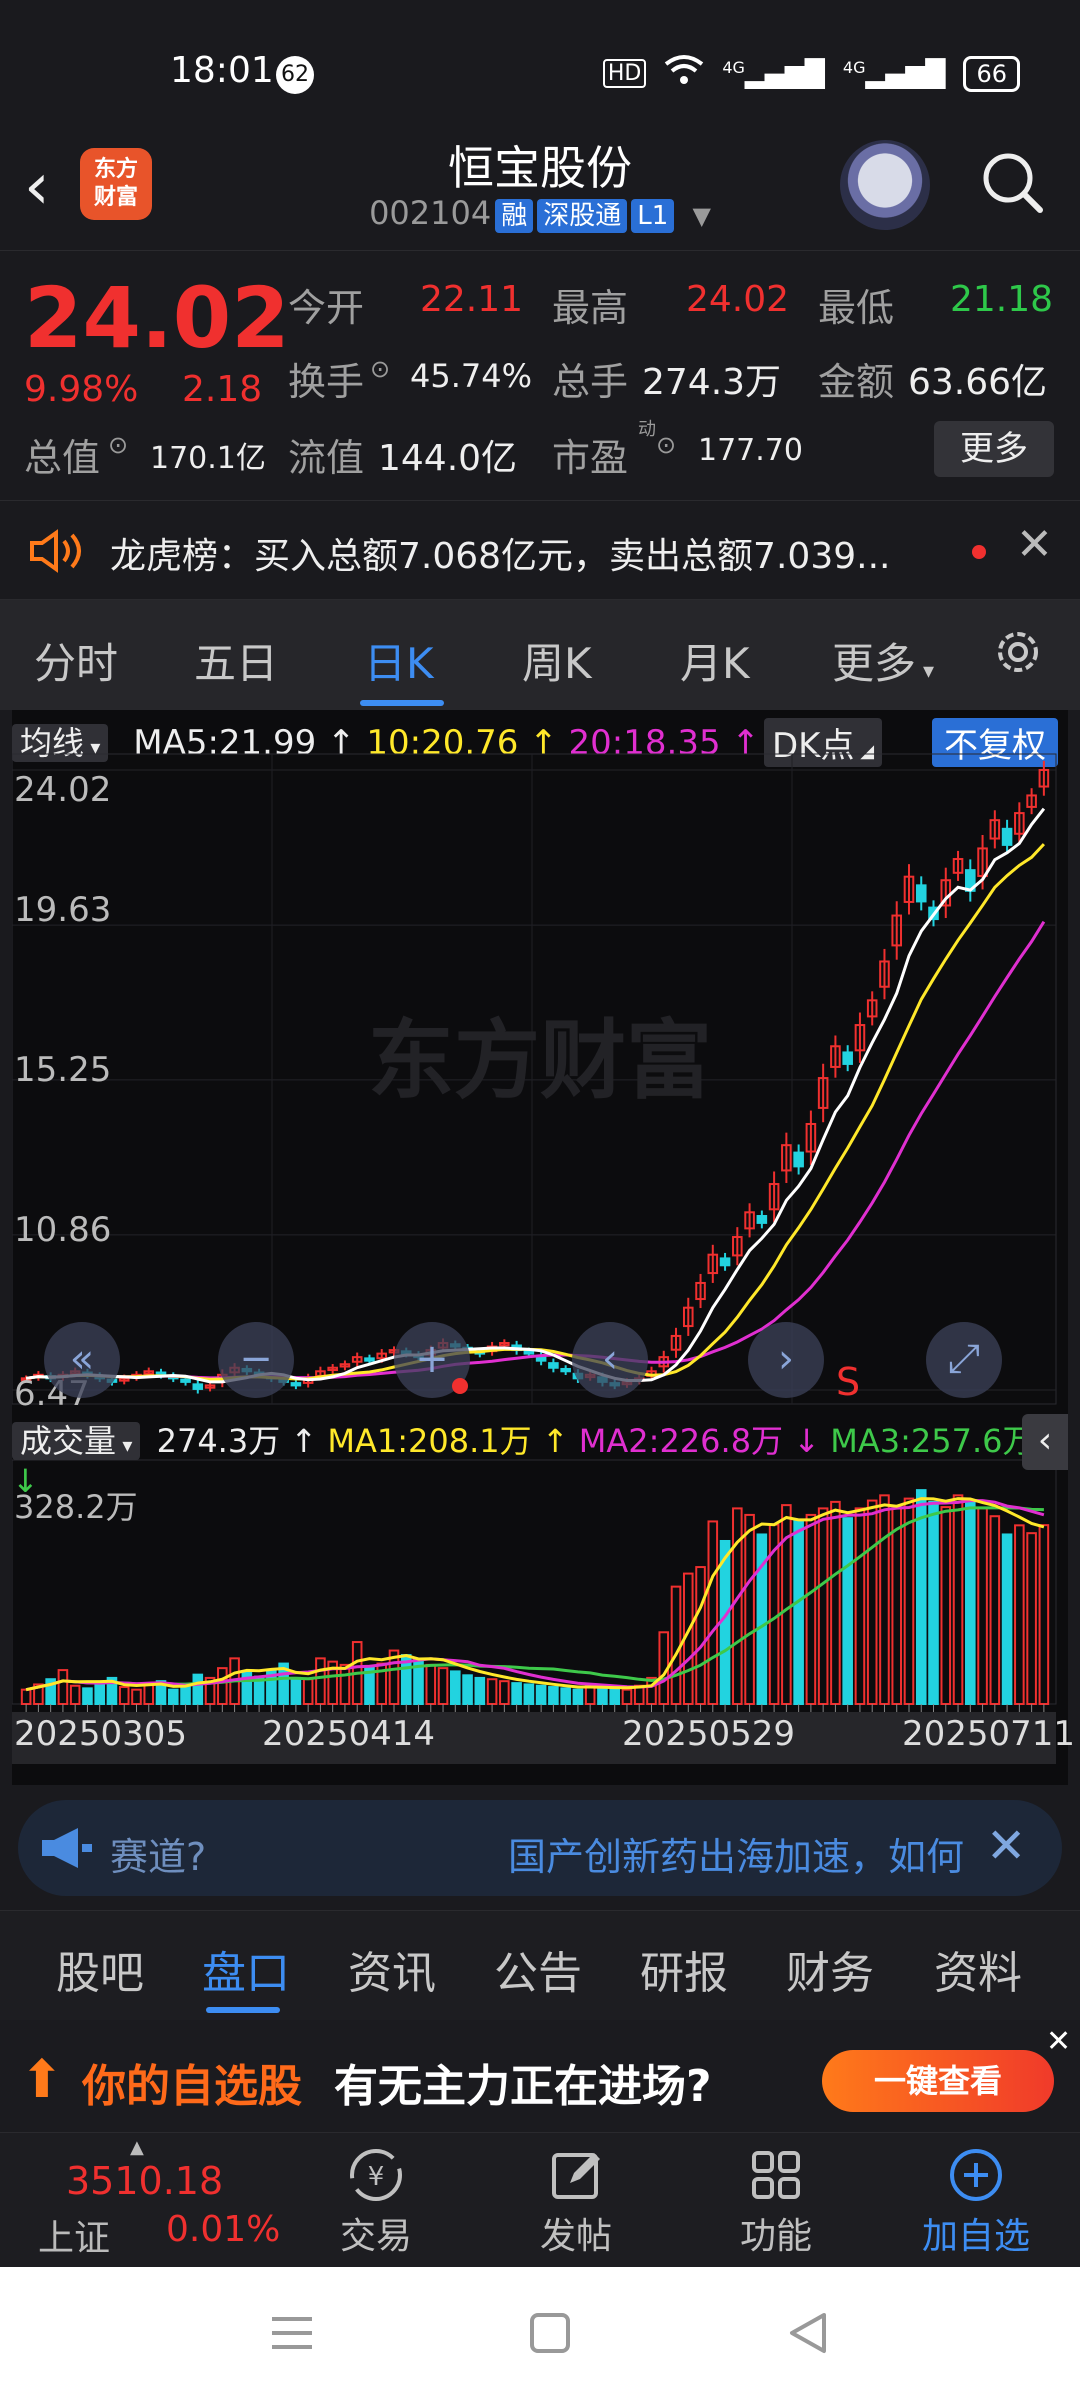  What do you see at coordinates (557, 660) in the screenshot?
I see `tab-weekly-k: 周K` at bounding box center [557, 660].